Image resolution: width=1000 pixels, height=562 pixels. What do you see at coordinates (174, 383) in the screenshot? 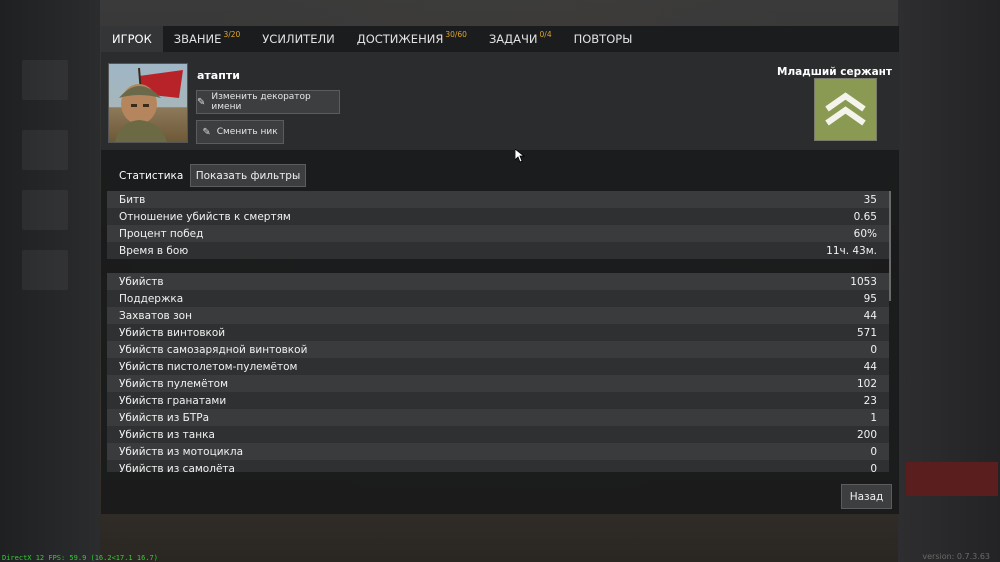
I see `stat-name: Убийств пулемётом` at bounding box center [174, 383].